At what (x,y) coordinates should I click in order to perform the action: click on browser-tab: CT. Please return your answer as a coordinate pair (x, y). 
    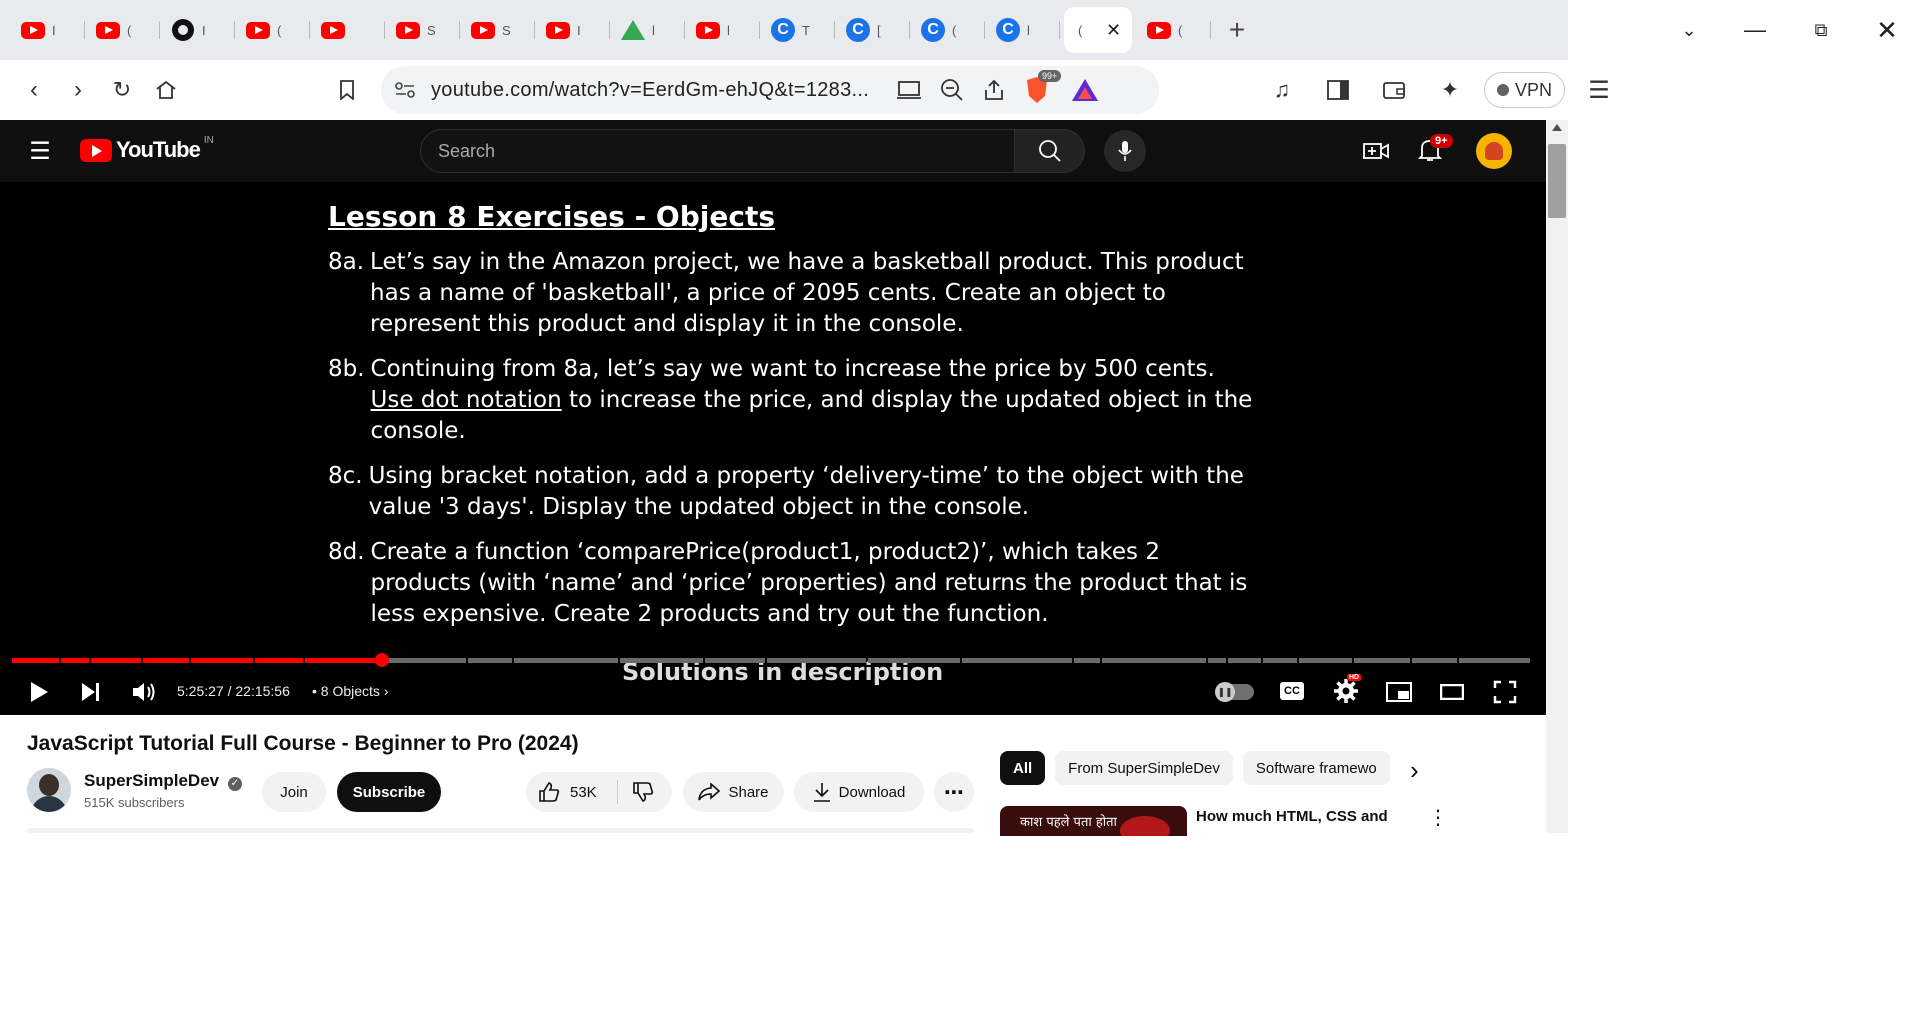
    Looking at the image, I should click on (797, 30).